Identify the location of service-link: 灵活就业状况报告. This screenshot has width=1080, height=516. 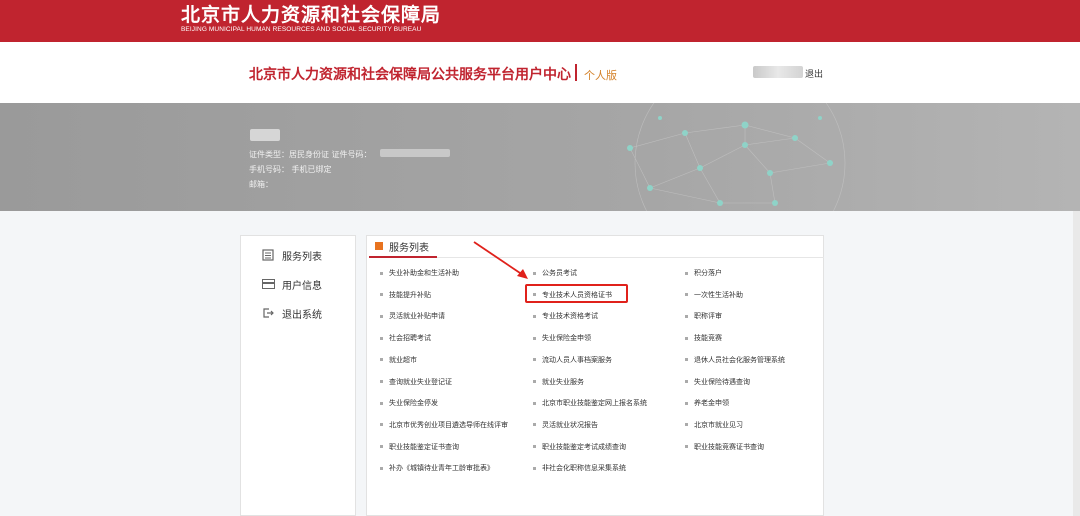
(565, 425).